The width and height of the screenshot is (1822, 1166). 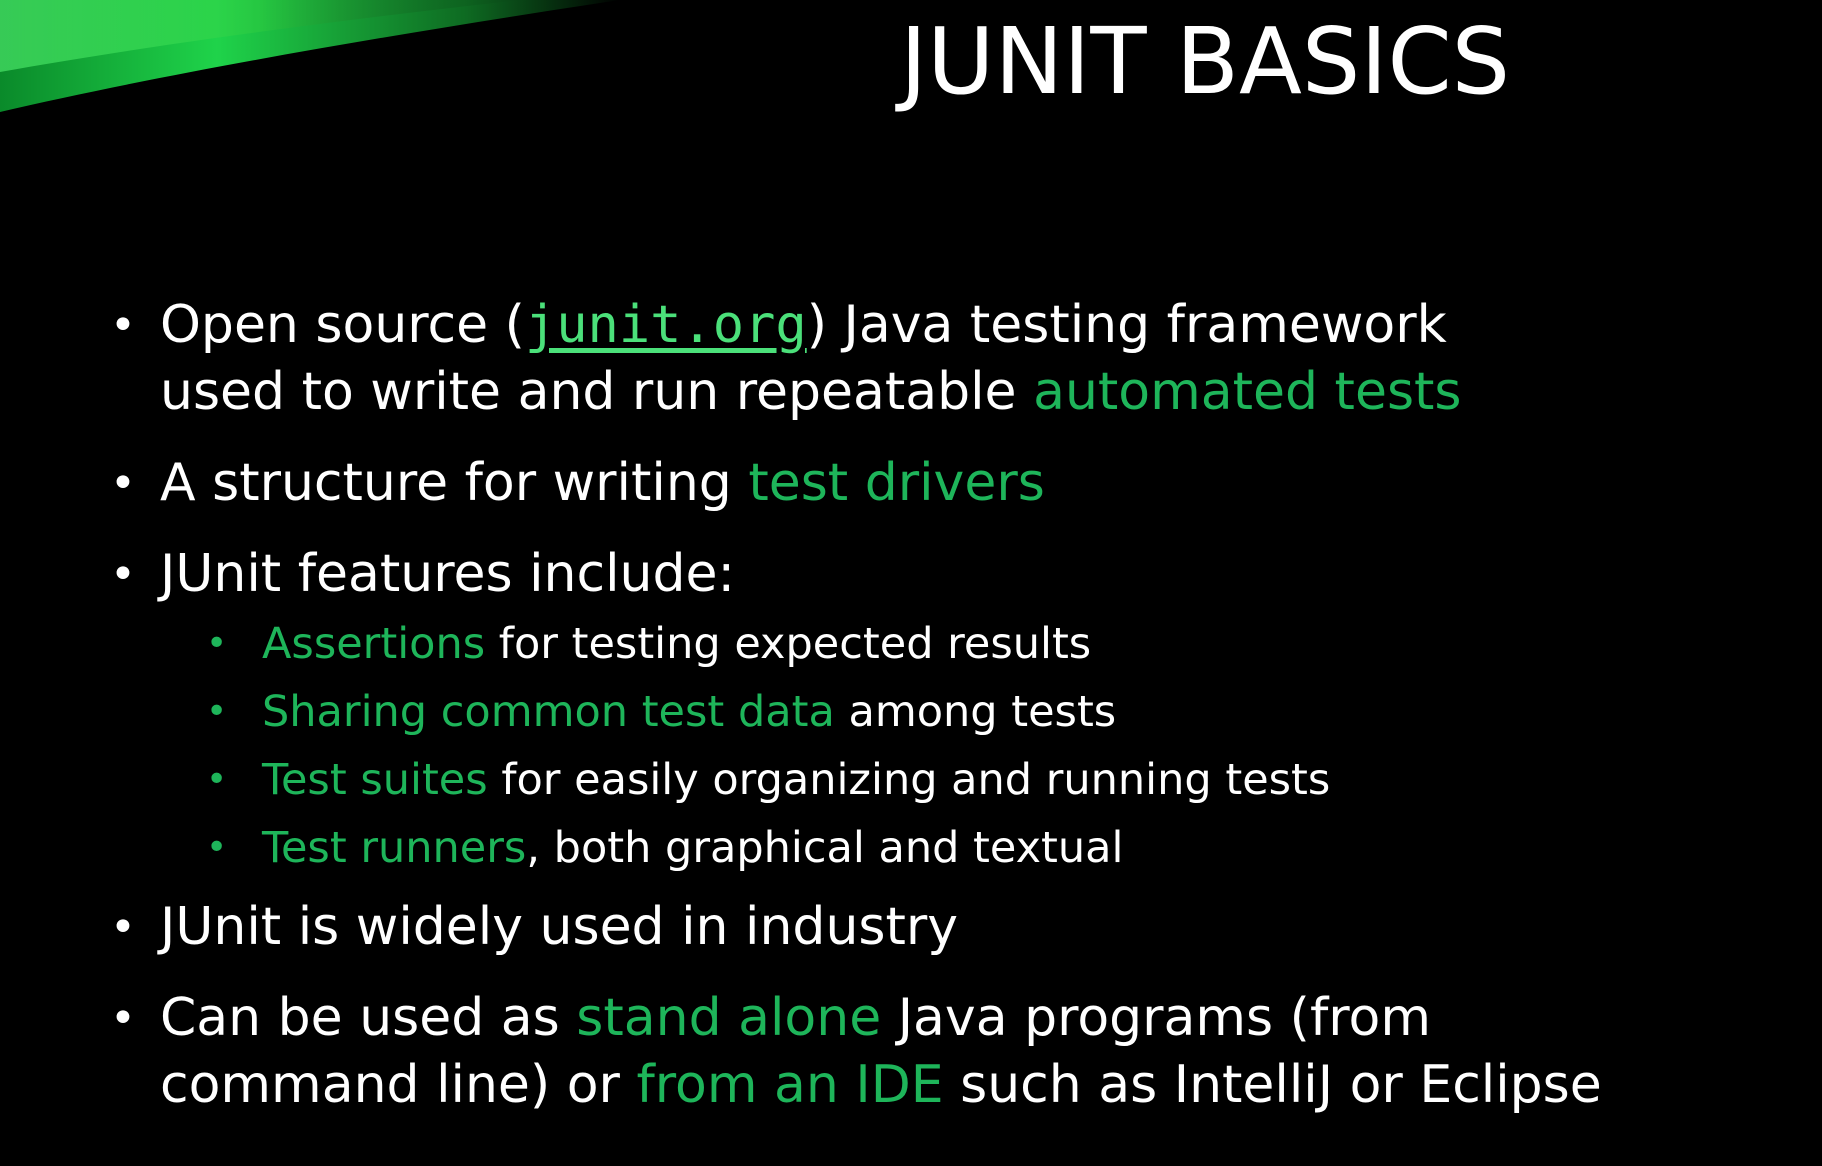 I want to click on bullet-text: used to write and run repeatable, so click(x=597, y=392).